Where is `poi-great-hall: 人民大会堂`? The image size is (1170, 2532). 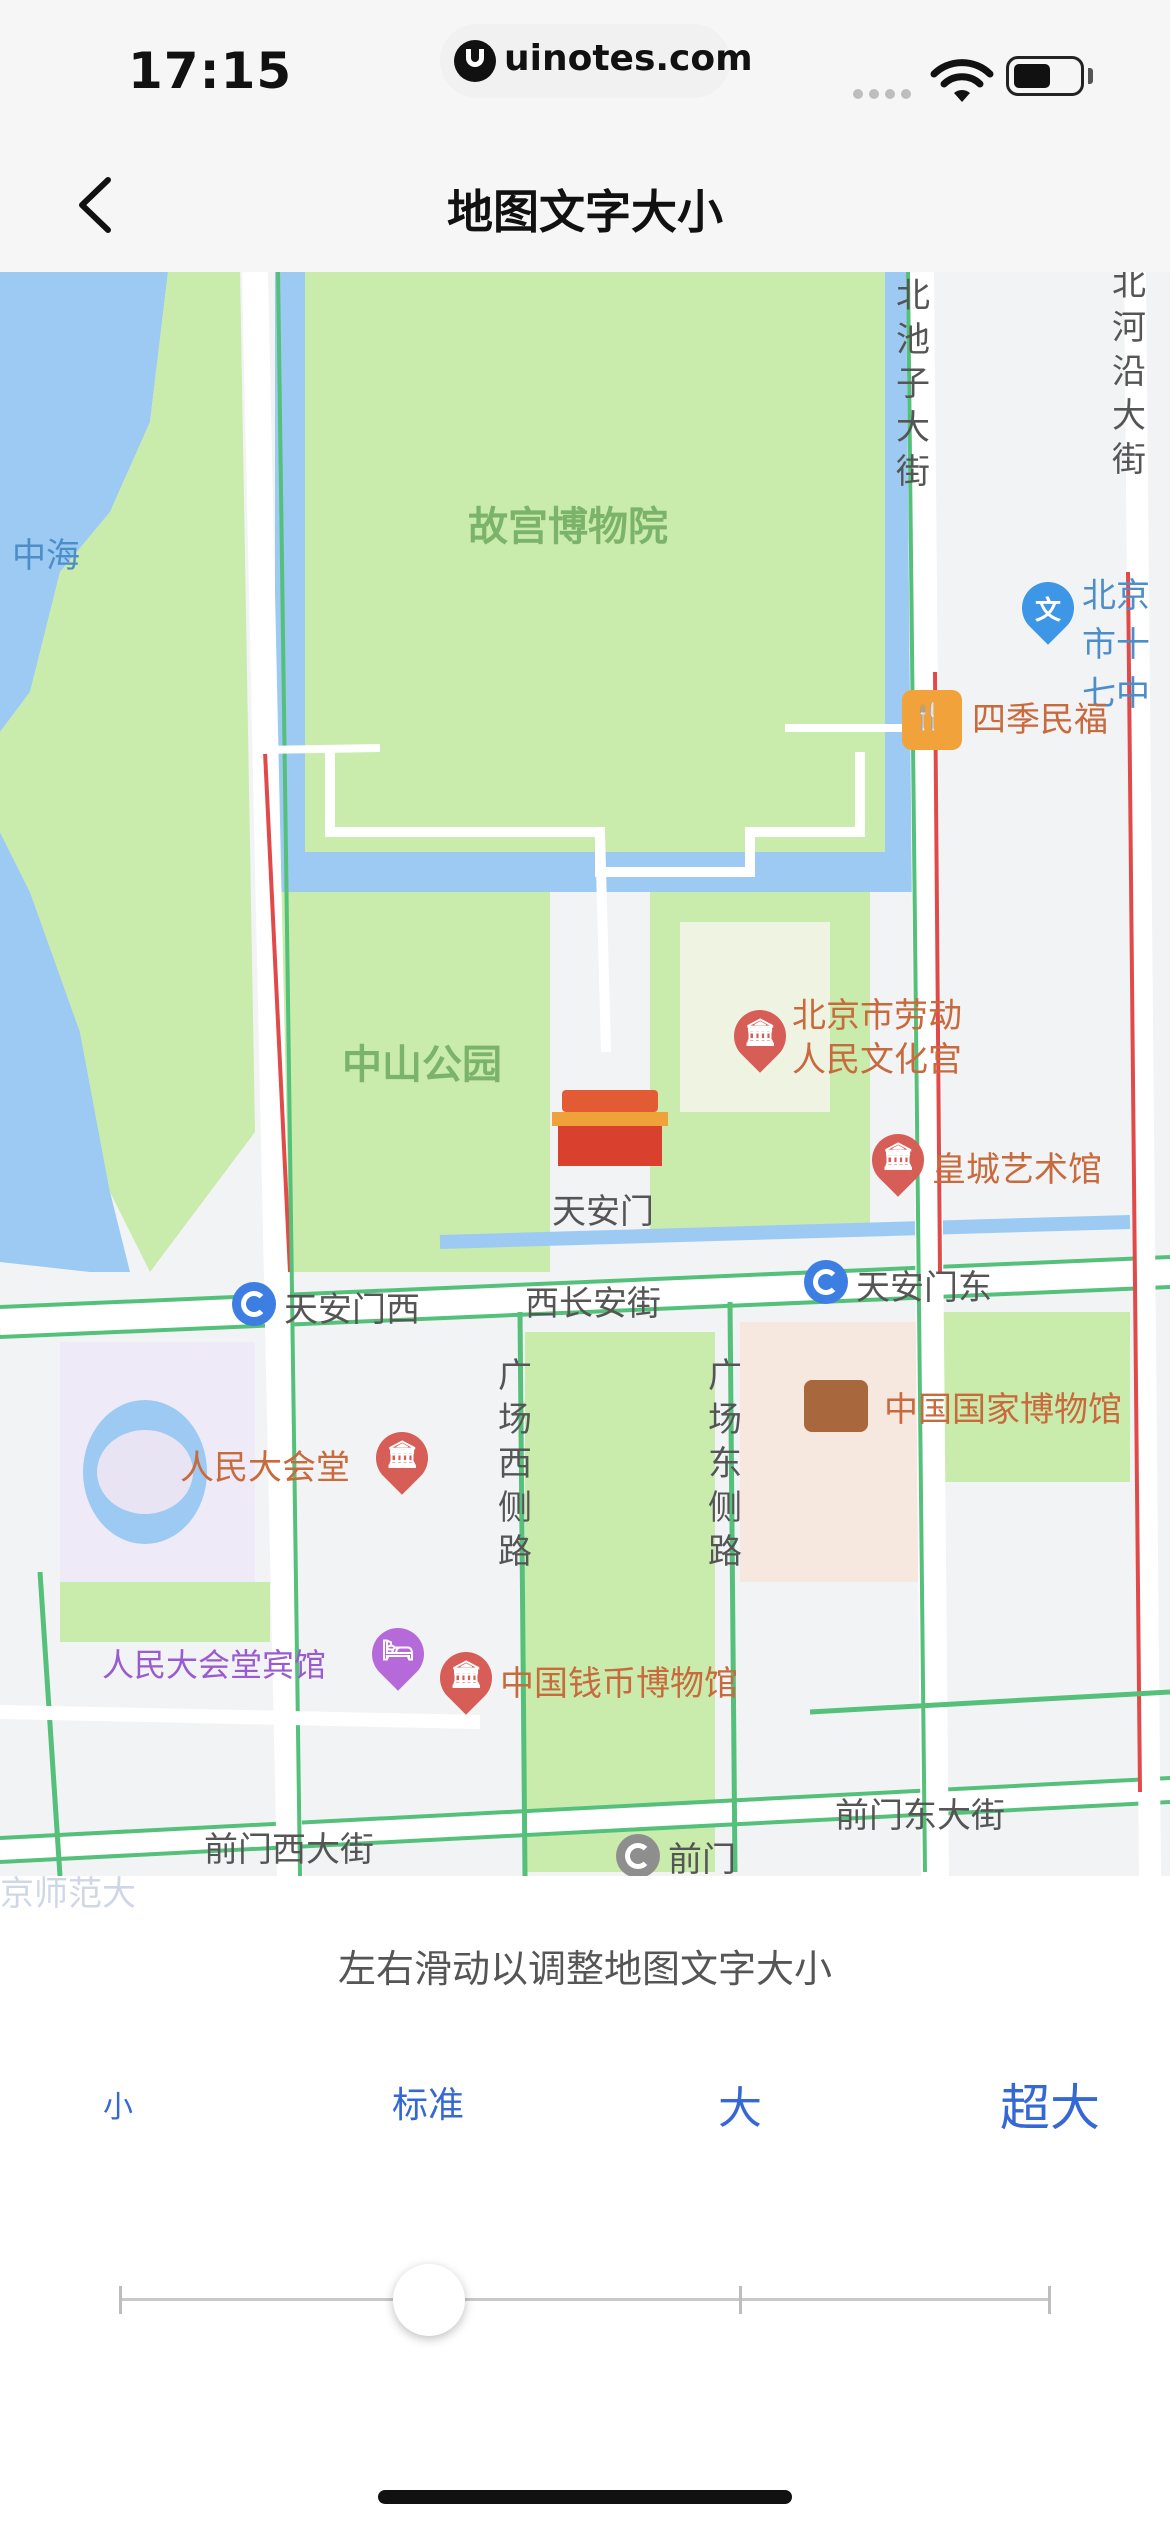 poi-great-hall: 人民大会堂 is located at coordinates (265, 1464).